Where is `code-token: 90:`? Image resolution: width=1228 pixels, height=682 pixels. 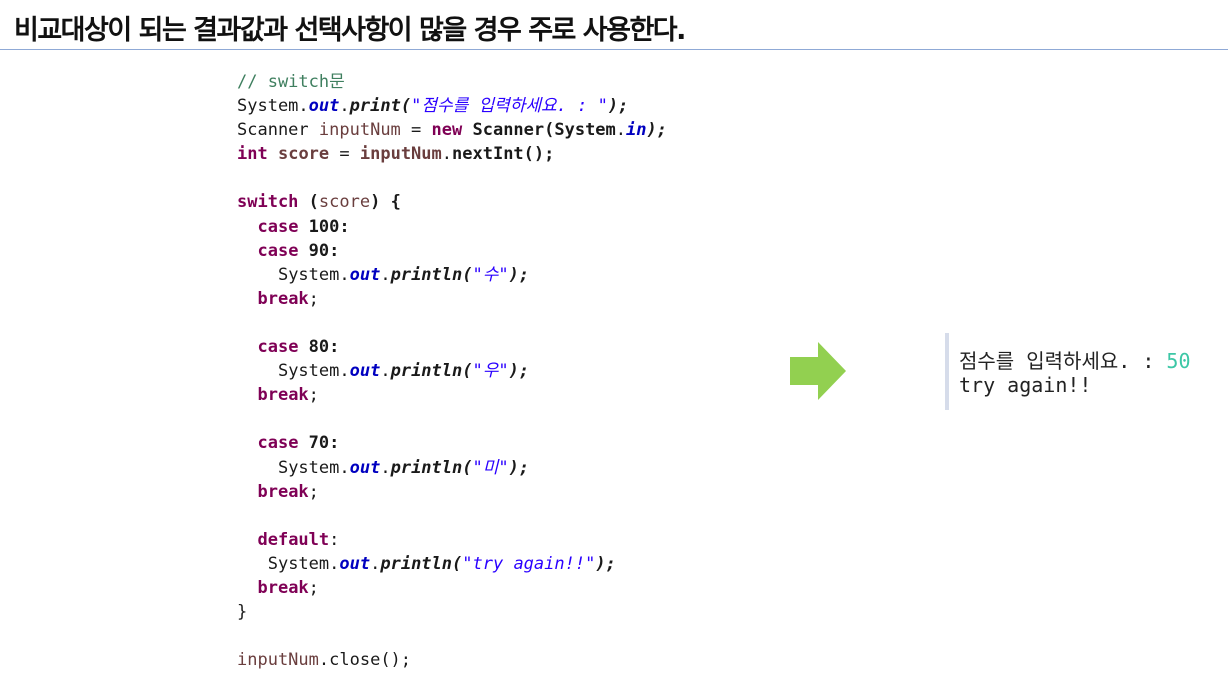
code-token: 90: is located at coordinates (319, 250).